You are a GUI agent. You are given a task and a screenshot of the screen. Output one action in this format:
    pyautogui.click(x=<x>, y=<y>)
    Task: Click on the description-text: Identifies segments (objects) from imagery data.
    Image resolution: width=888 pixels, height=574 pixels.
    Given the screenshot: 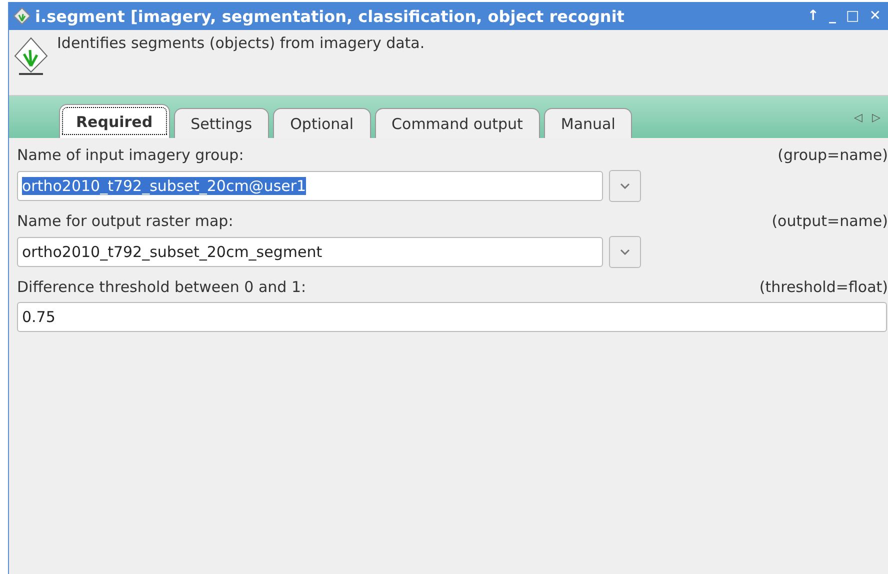 What is the action you would take?
    pyautogui.click(x=241, y=43)
    